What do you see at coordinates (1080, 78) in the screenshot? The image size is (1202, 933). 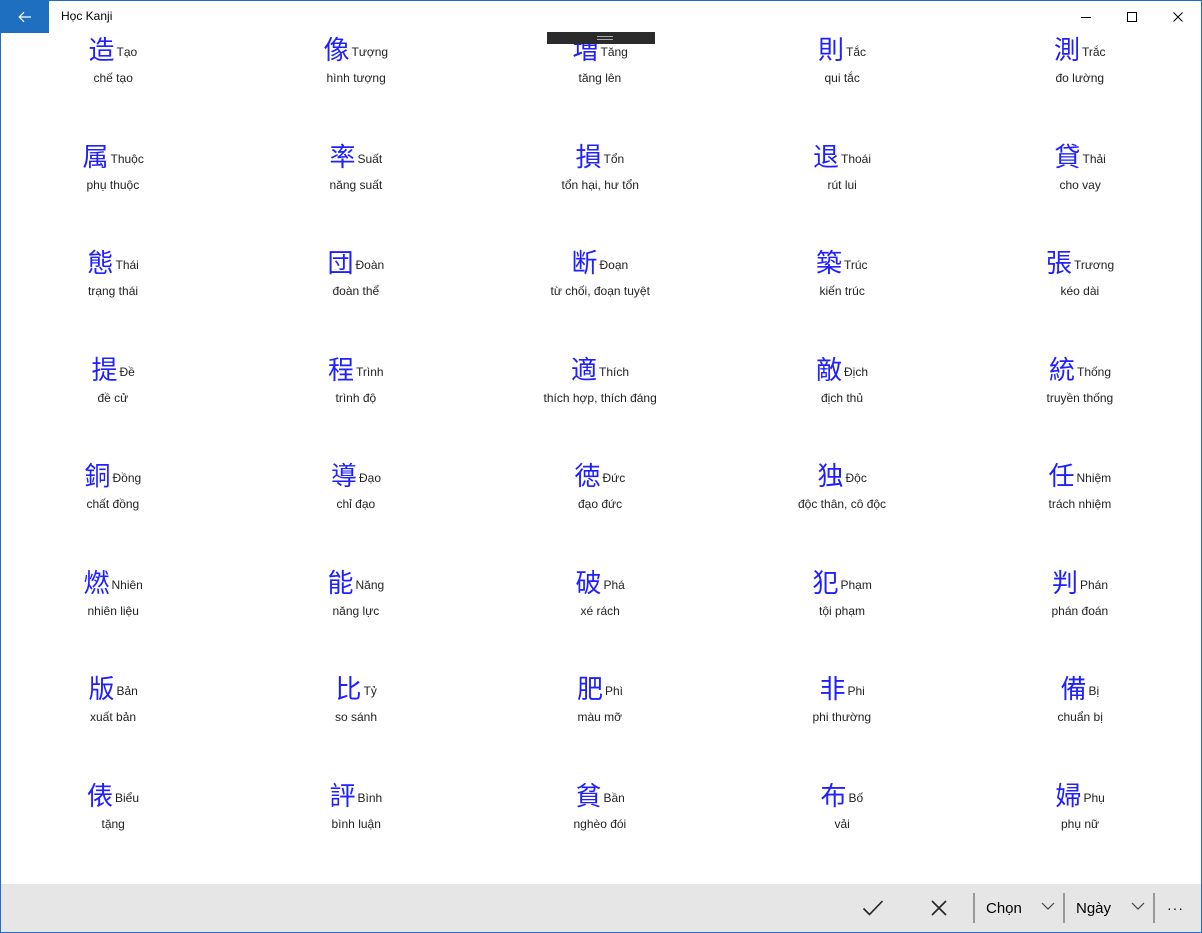 I see `kanji-meaning: đo lường` at bounding box center [1080, 78].